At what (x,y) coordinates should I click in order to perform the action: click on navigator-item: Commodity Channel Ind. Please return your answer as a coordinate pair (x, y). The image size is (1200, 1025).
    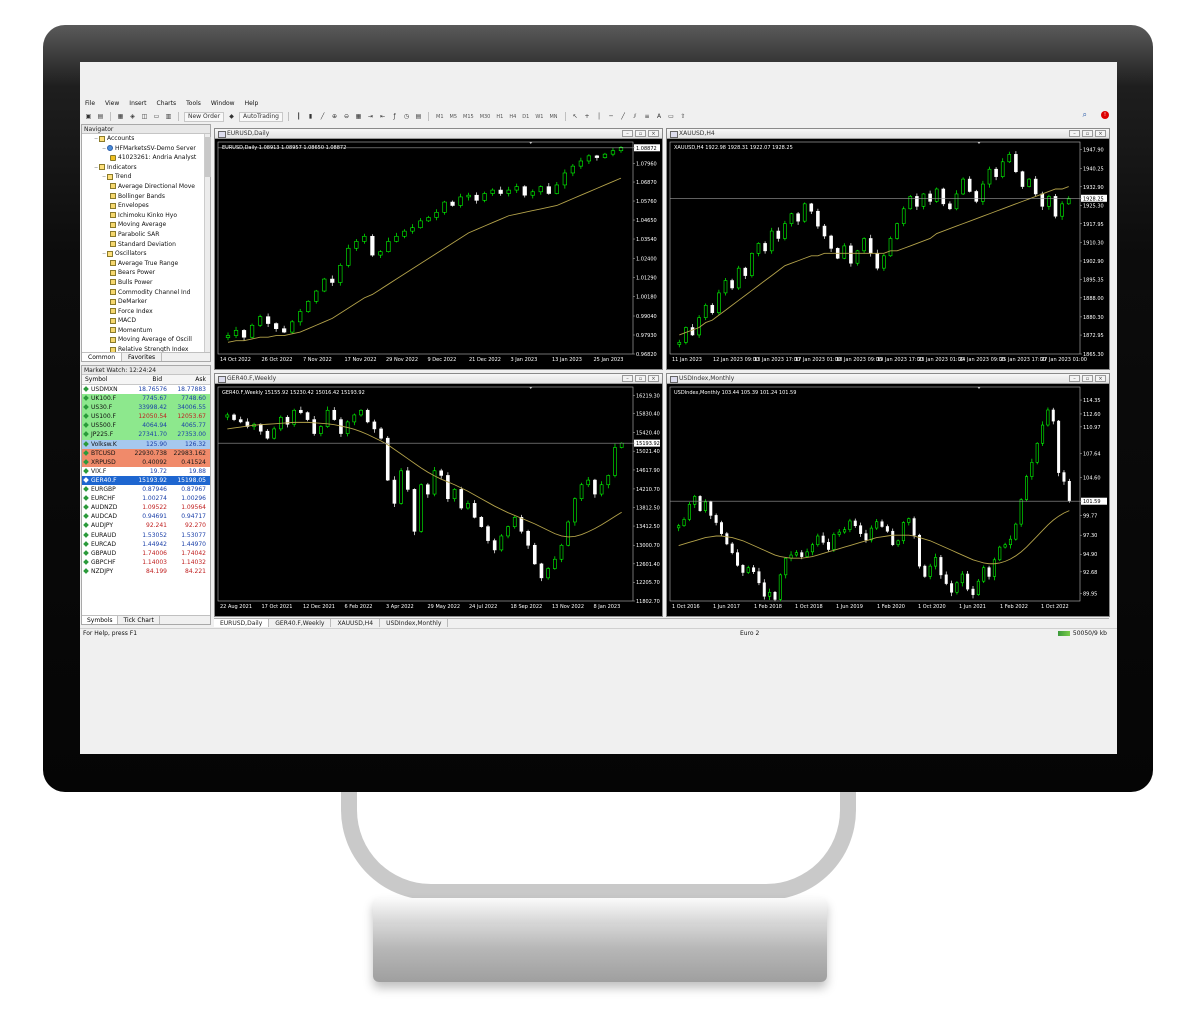
    Looking at the image, I should click on (146, 293).